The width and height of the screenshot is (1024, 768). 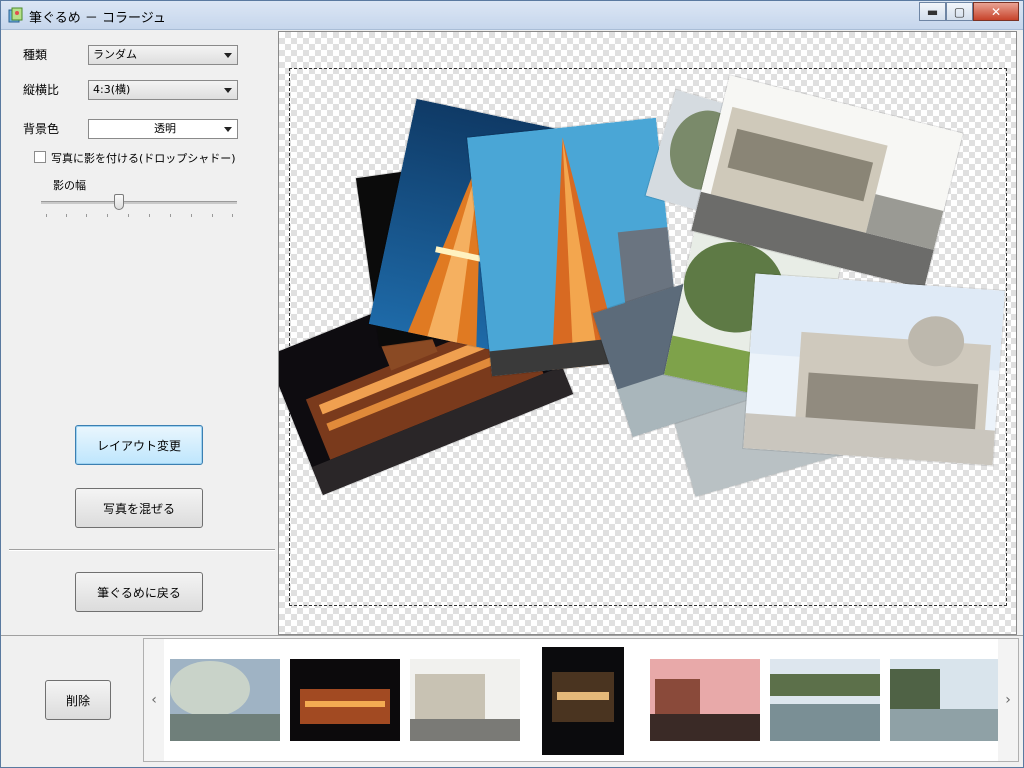 What do you see at coordinates (41, 90) in the screenshot?
I see `aspect-label: 縦横比` at bounding box center [41, 90].